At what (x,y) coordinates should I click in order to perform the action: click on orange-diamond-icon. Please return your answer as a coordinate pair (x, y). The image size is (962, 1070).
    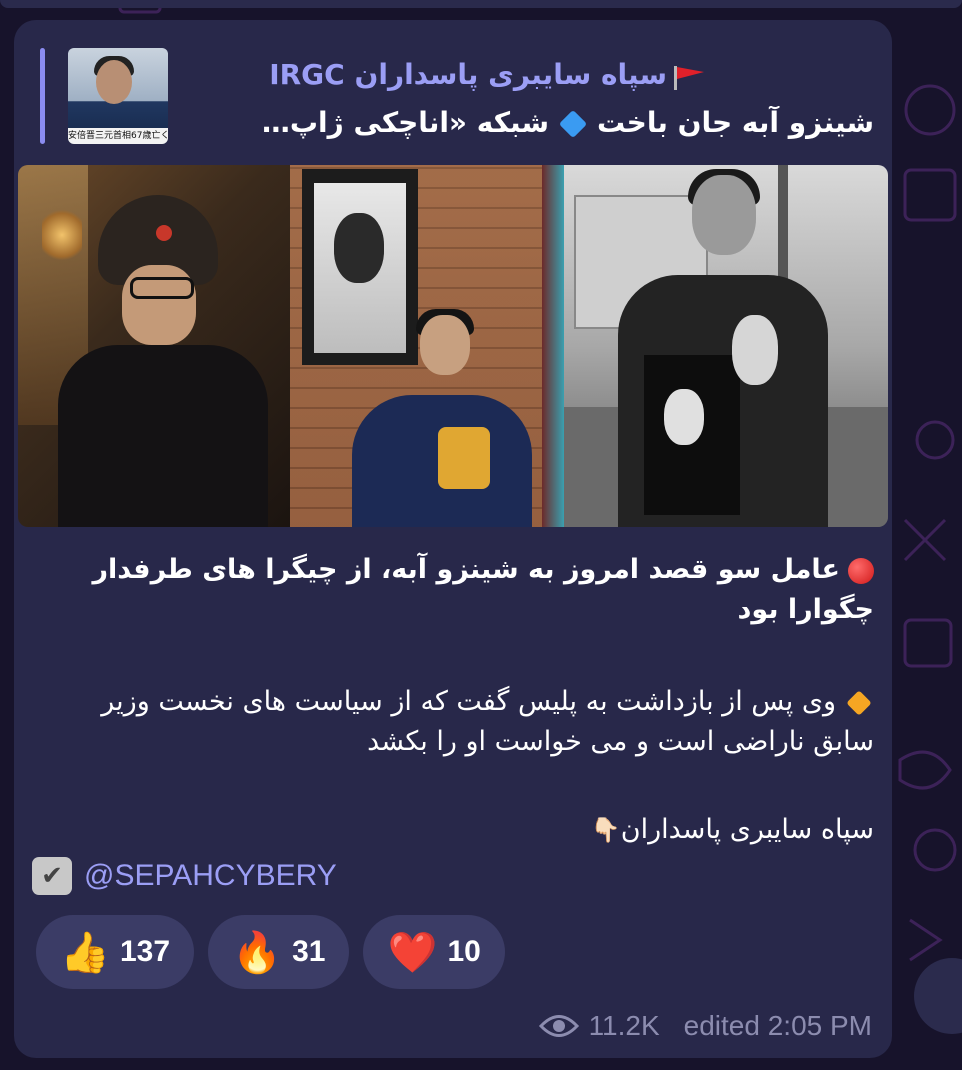
    Looking at the image, I should click on (859, 702).